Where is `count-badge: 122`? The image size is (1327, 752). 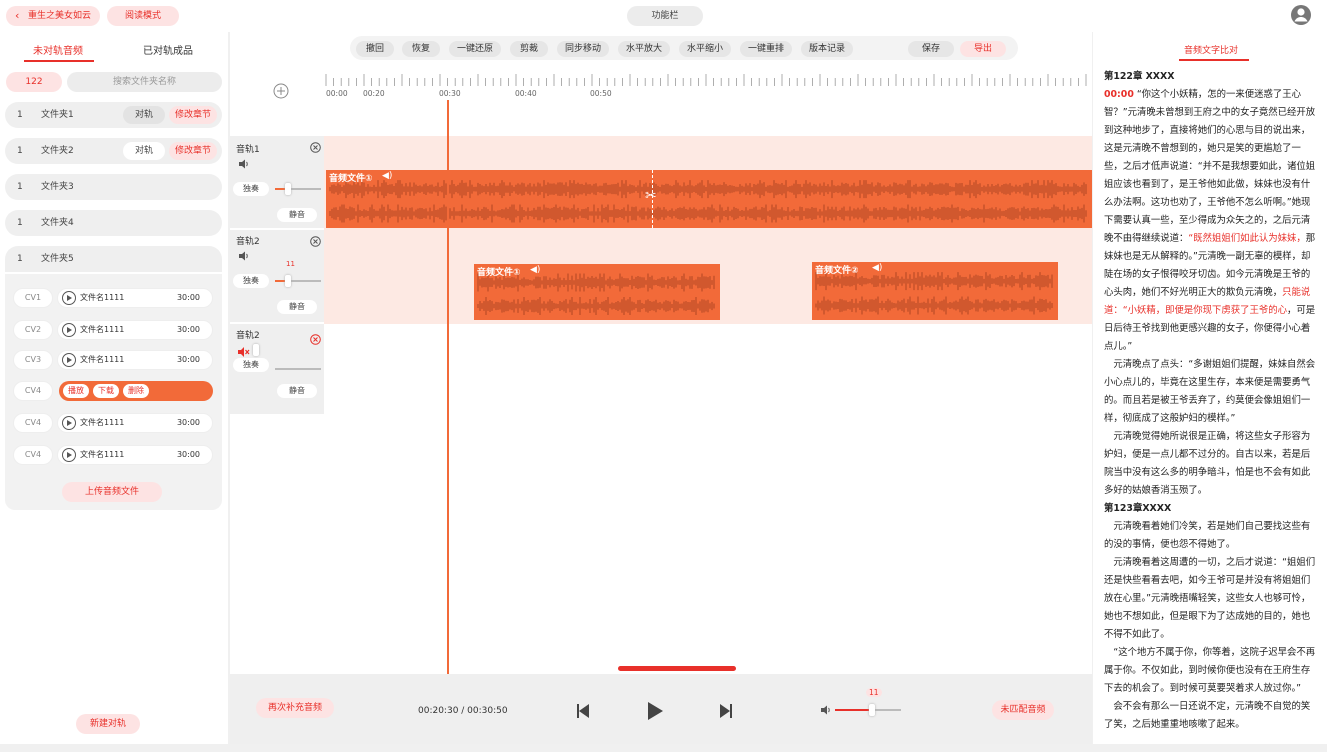
count-badge: 122 is located at coordinates (34, 82).